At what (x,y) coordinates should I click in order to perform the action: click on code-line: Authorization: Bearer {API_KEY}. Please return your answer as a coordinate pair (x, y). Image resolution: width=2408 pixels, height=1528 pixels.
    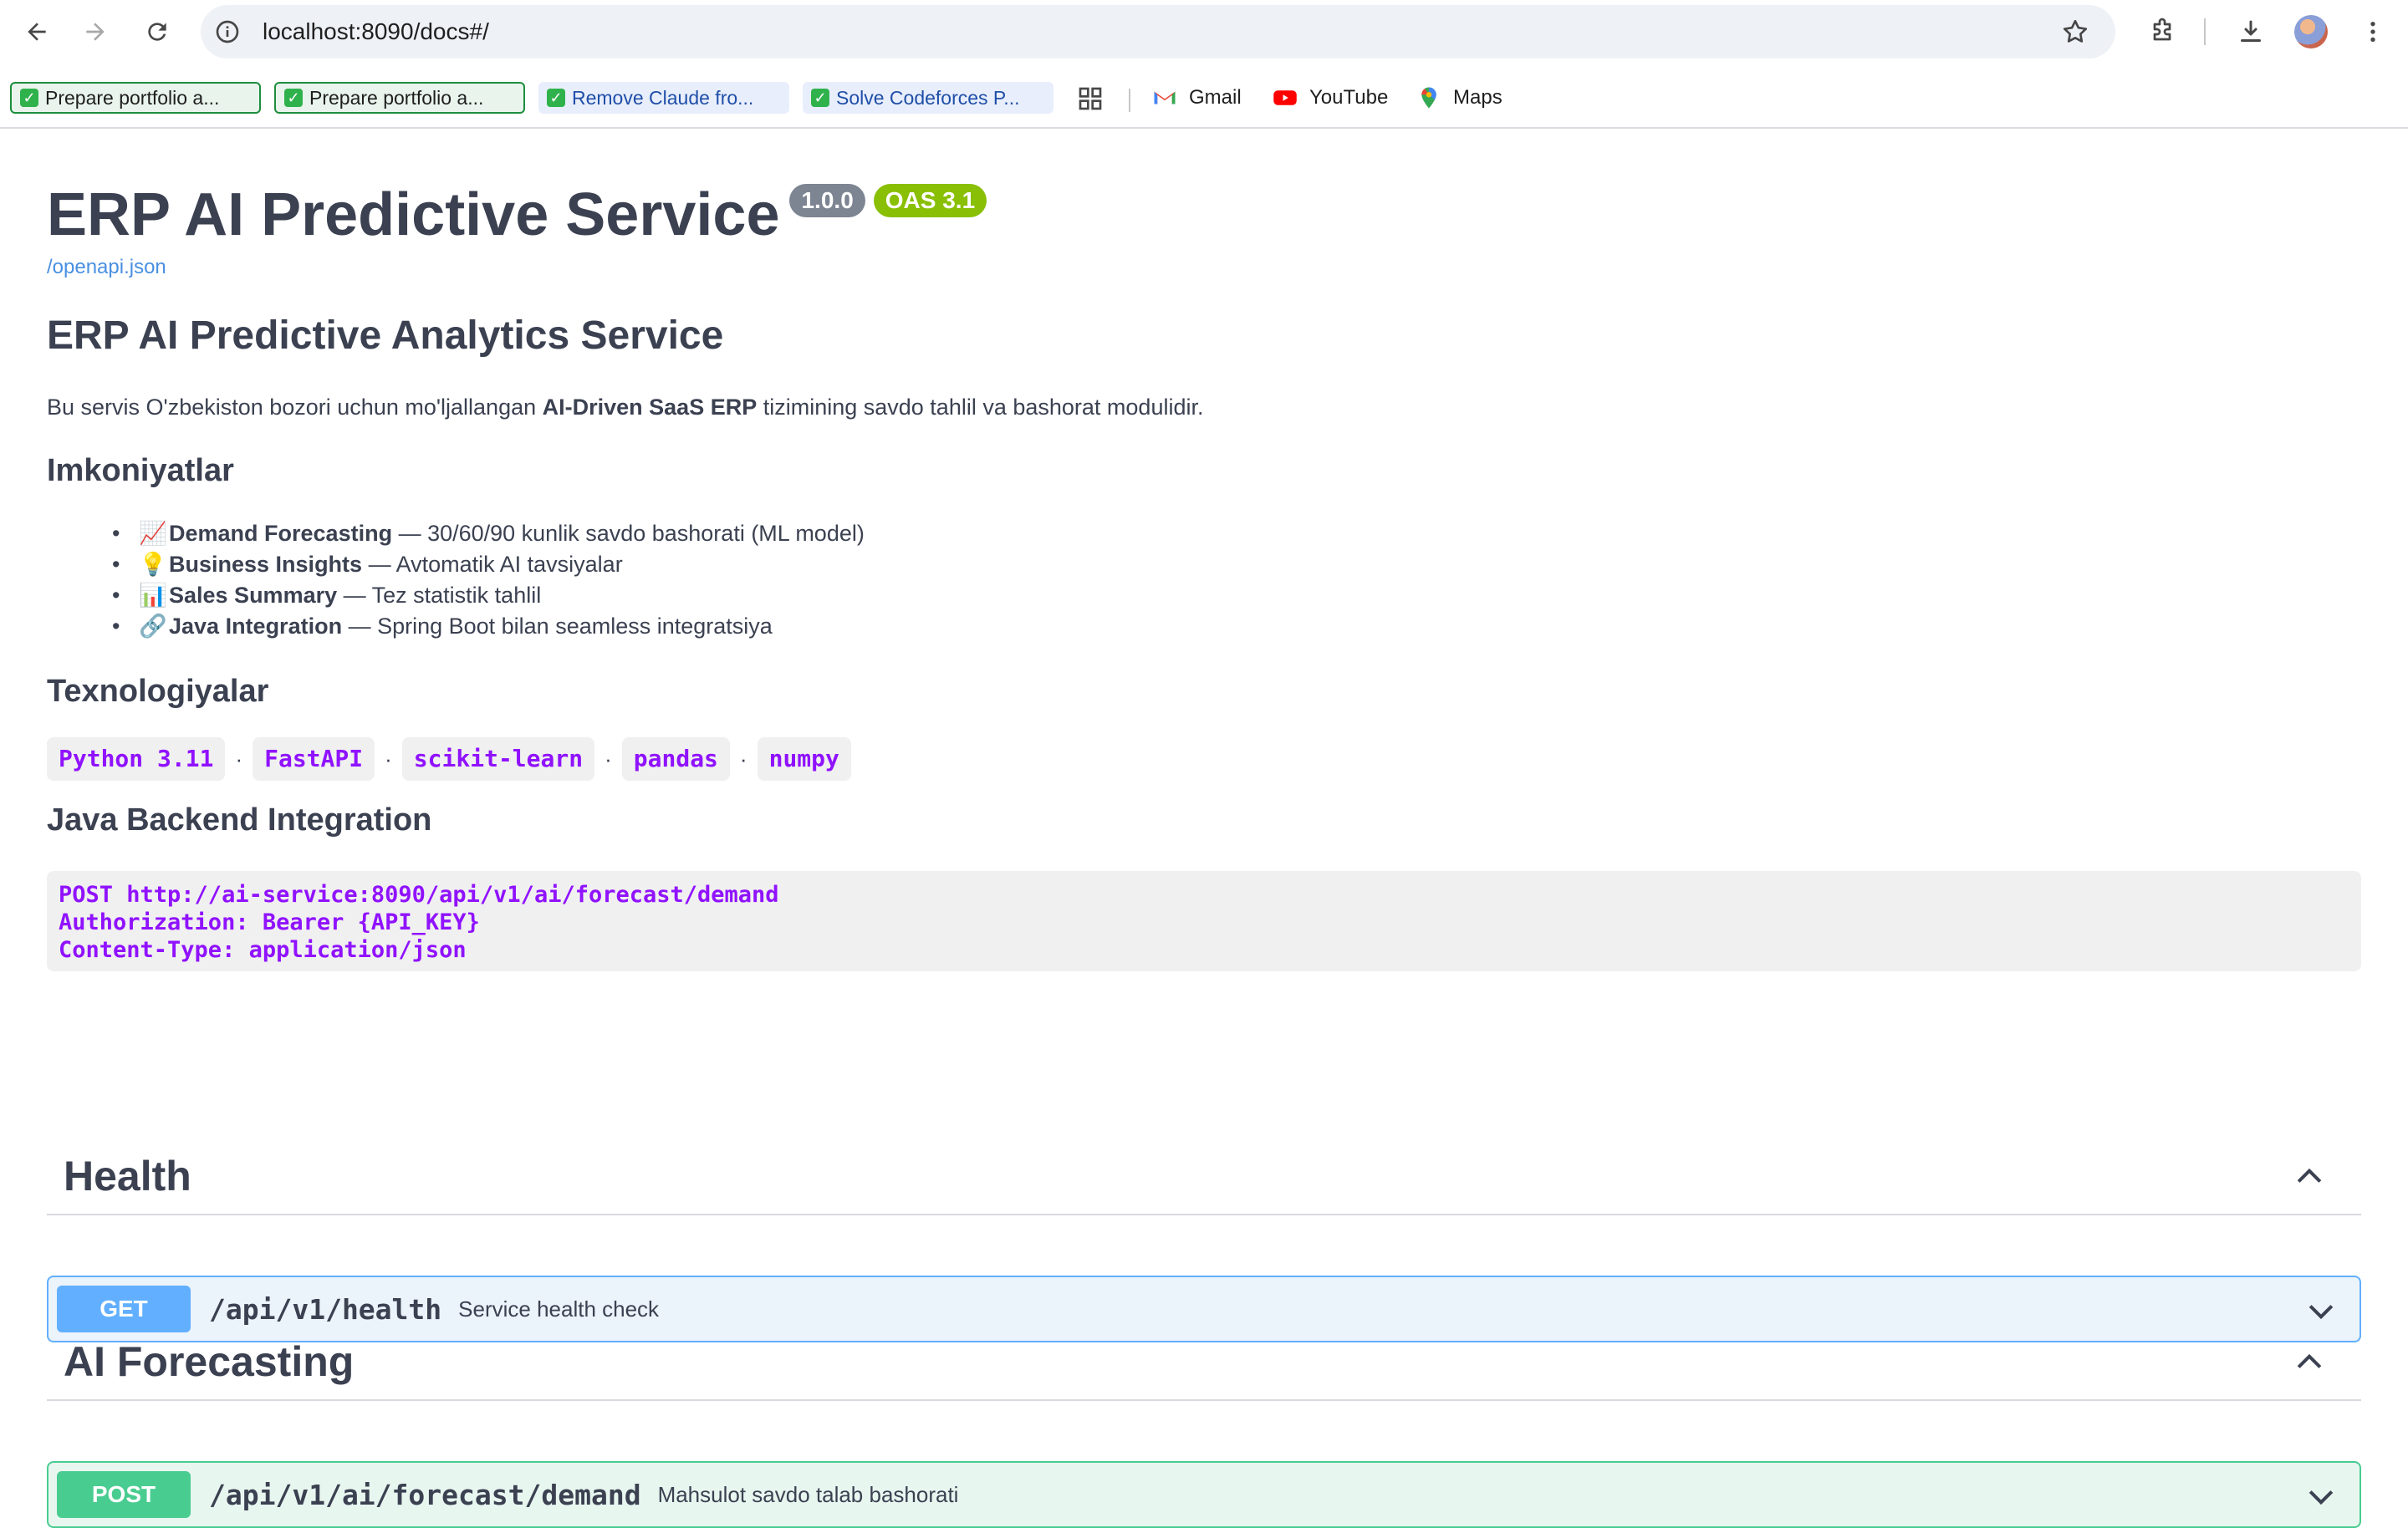
    Looking at the image, I should click on (270, 922).